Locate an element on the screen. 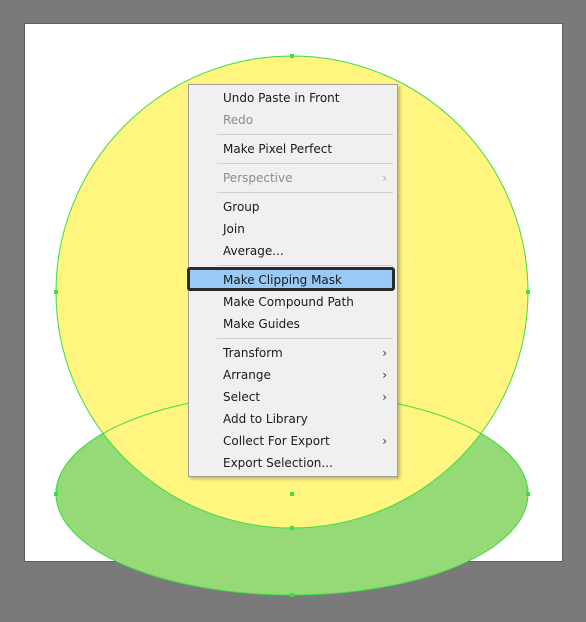 The image size is (586, 622). menu-item-group: Group is located at coordinates (293, 207).